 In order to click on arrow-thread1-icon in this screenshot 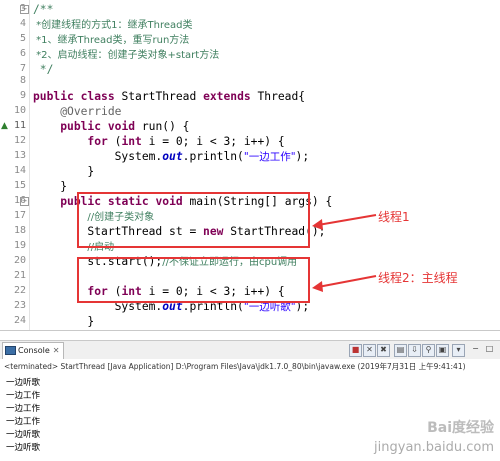, I will do `click(344, 222)`.